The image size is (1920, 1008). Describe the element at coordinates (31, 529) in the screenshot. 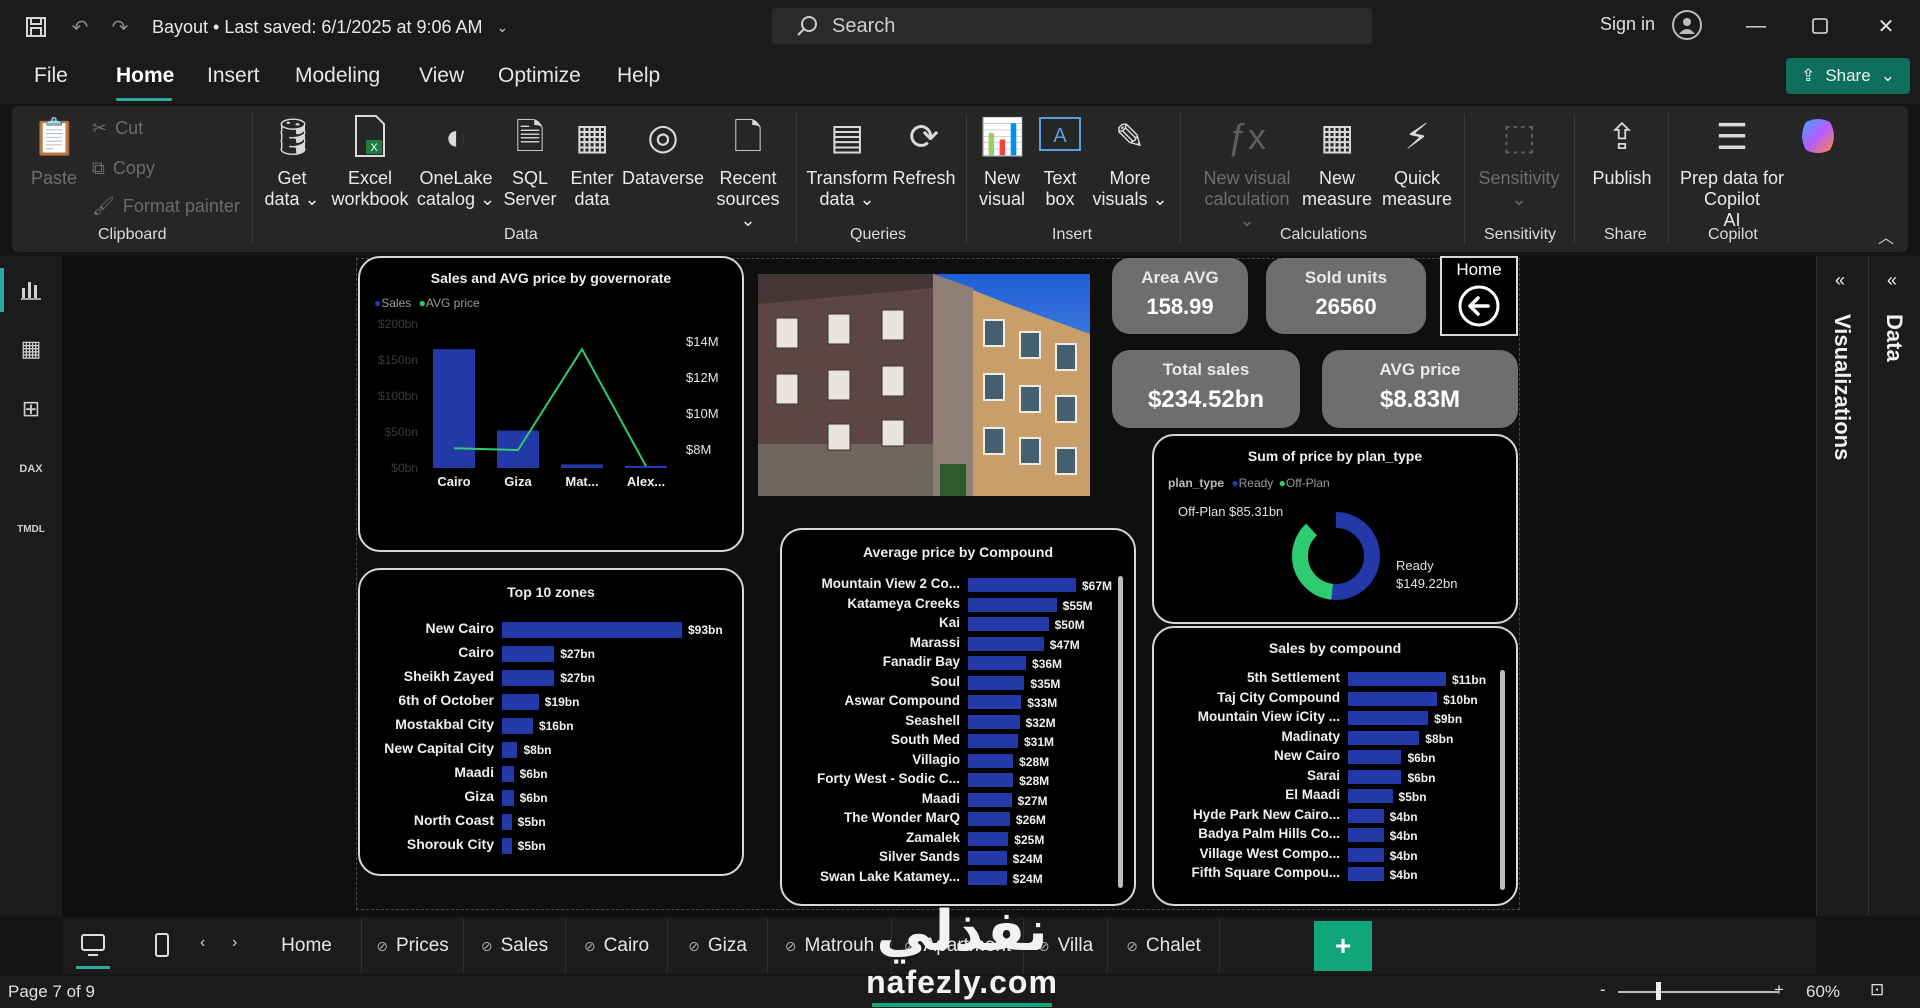

I see `tmdl-view-icon: TMDL` at that location.